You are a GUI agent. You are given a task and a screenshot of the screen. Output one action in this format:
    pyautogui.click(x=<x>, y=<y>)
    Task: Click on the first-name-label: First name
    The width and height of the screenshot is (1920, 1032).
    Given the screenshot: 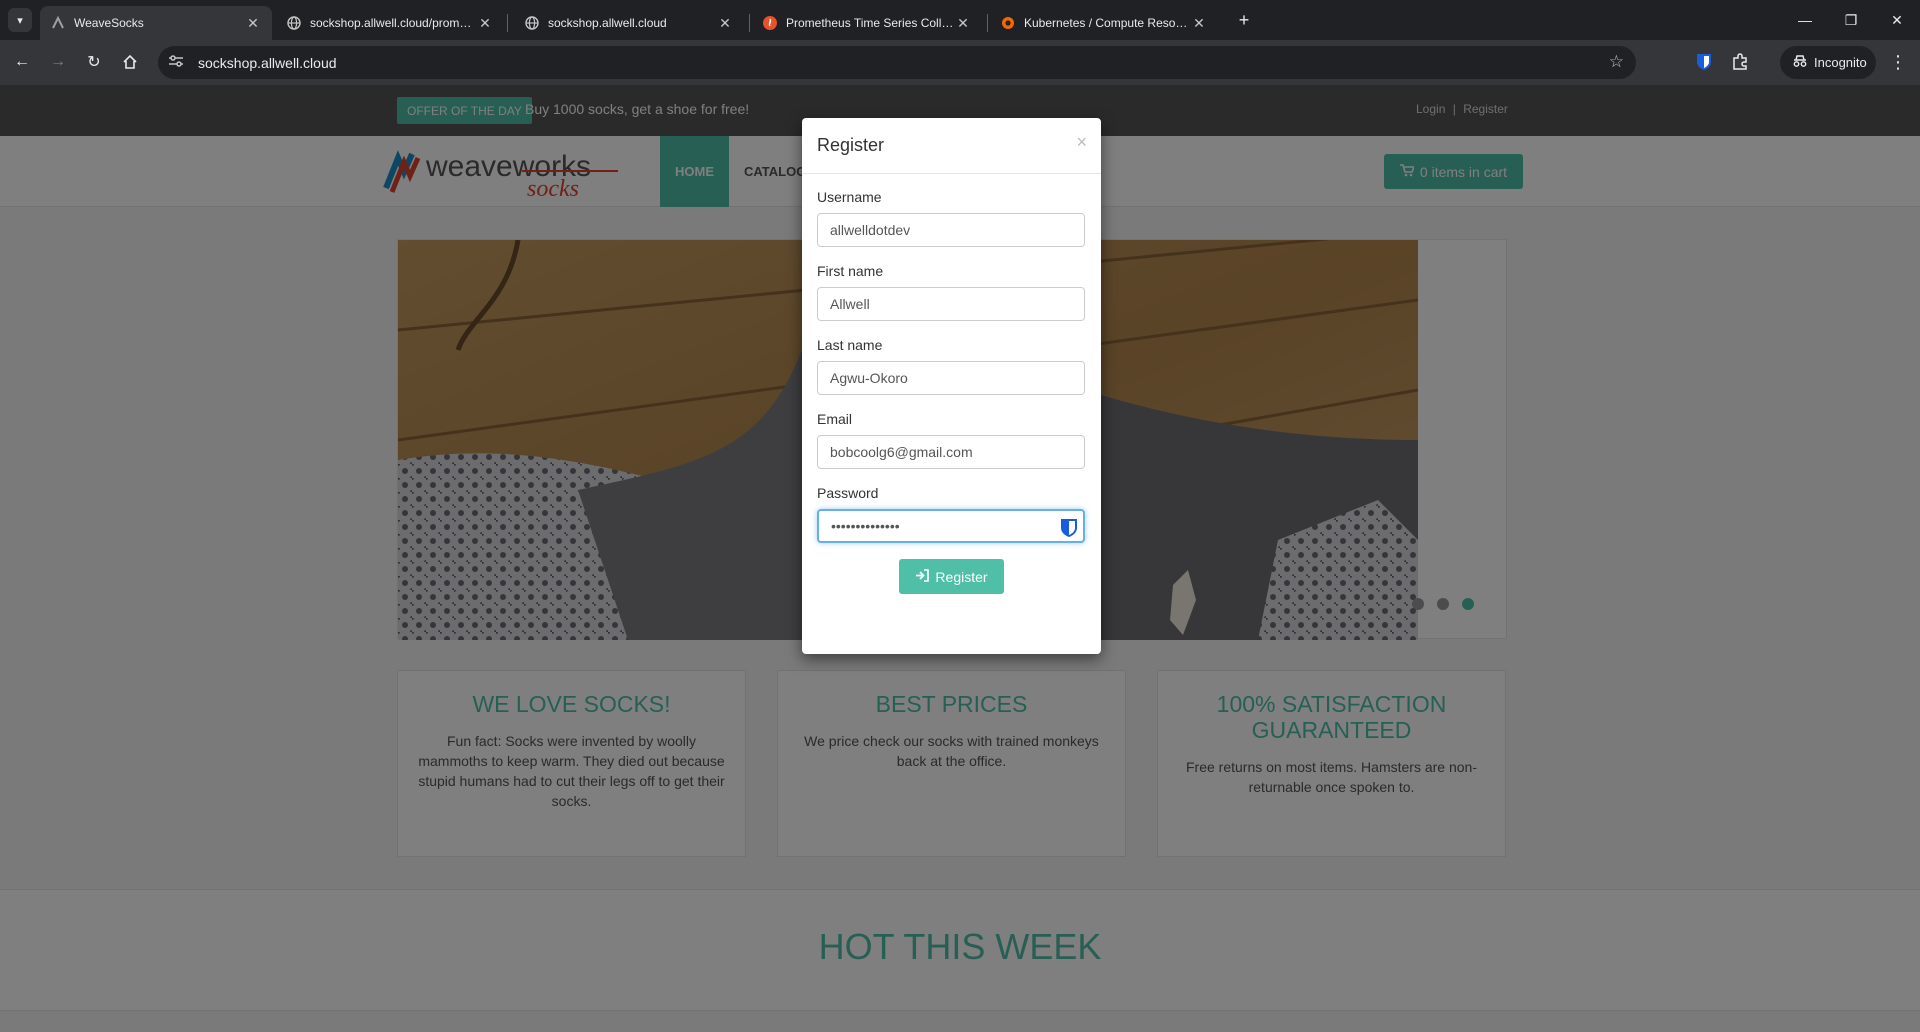 What is the action you would take?
    pyautogui.click(x=850, y=271)
    